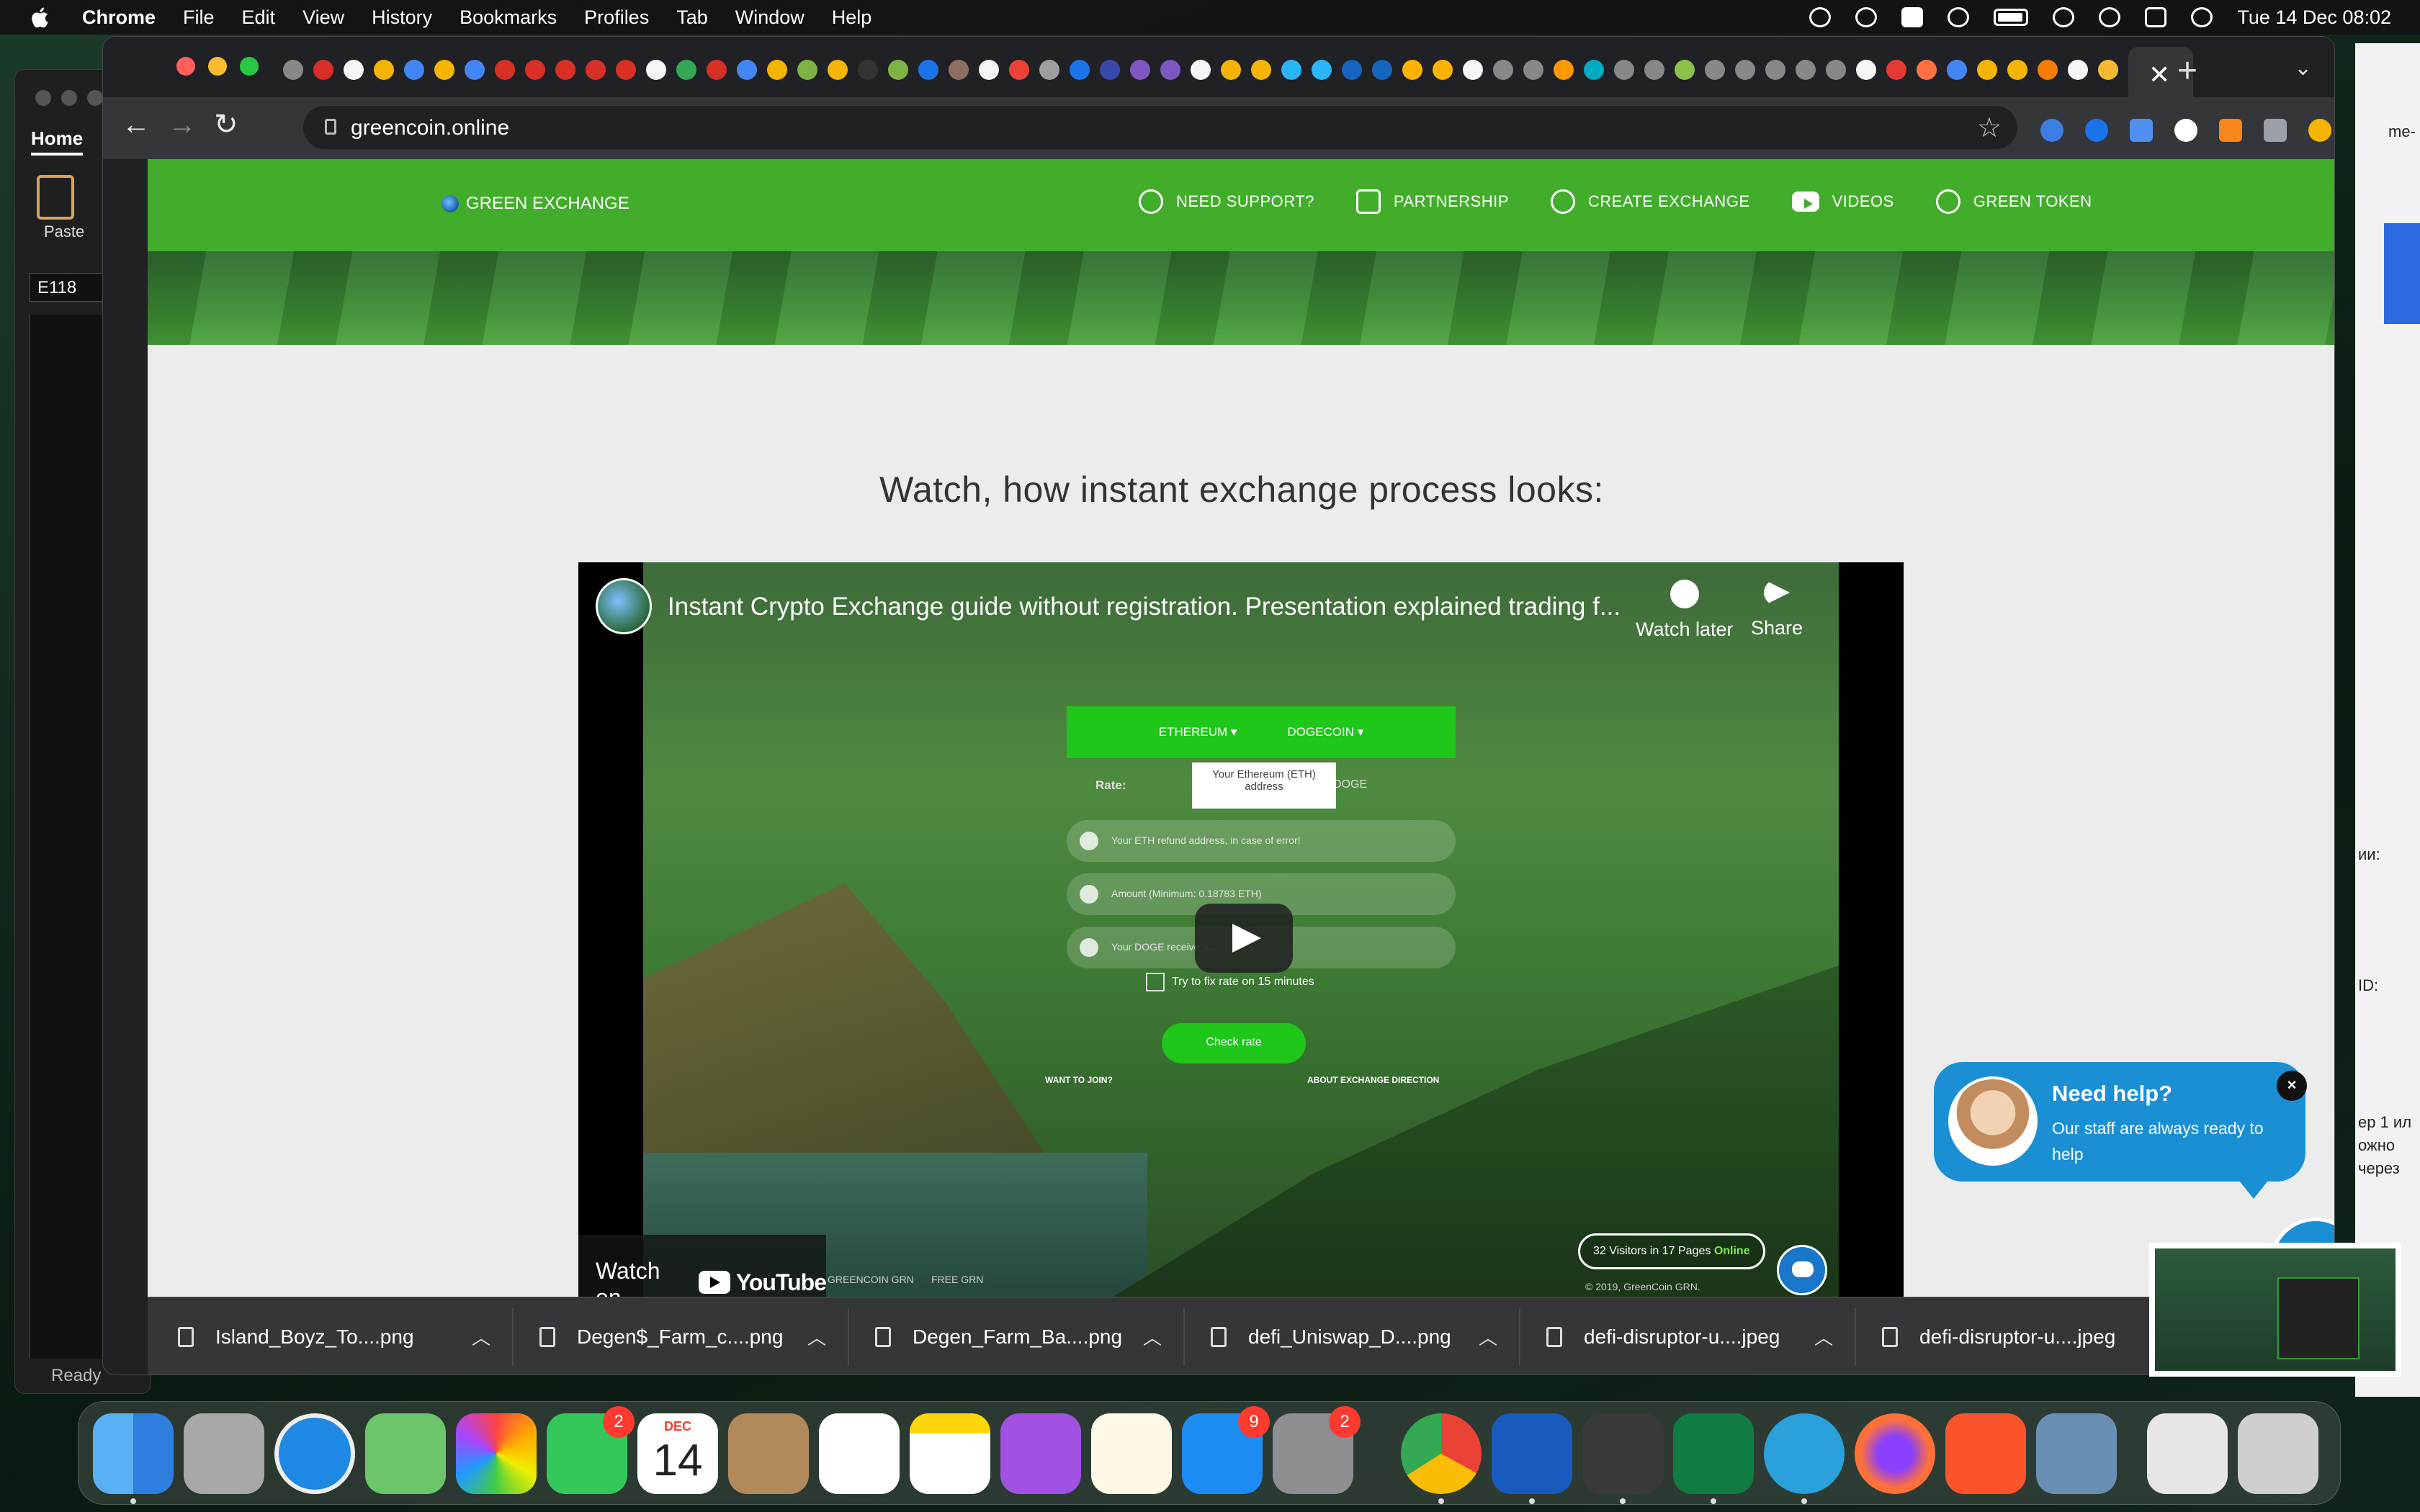 The image size is (2420, 1512). I want to click on zoom-window-icon, so click(249, 66).